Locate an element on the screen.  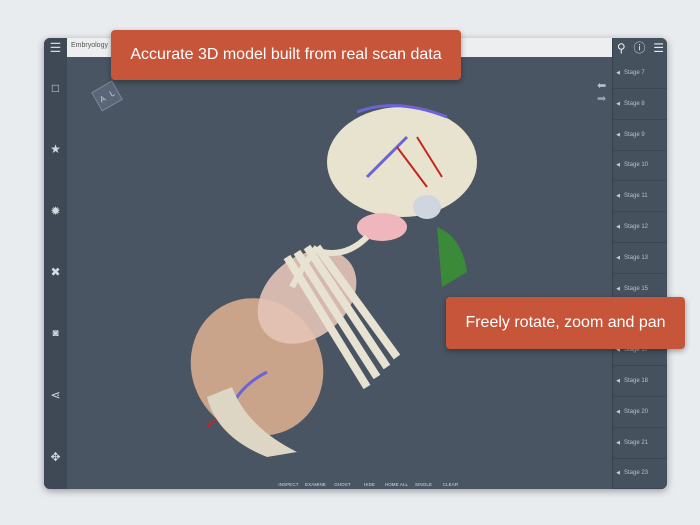
stage-item: ◀ Stage 21 is located at coordinates (640, 443).